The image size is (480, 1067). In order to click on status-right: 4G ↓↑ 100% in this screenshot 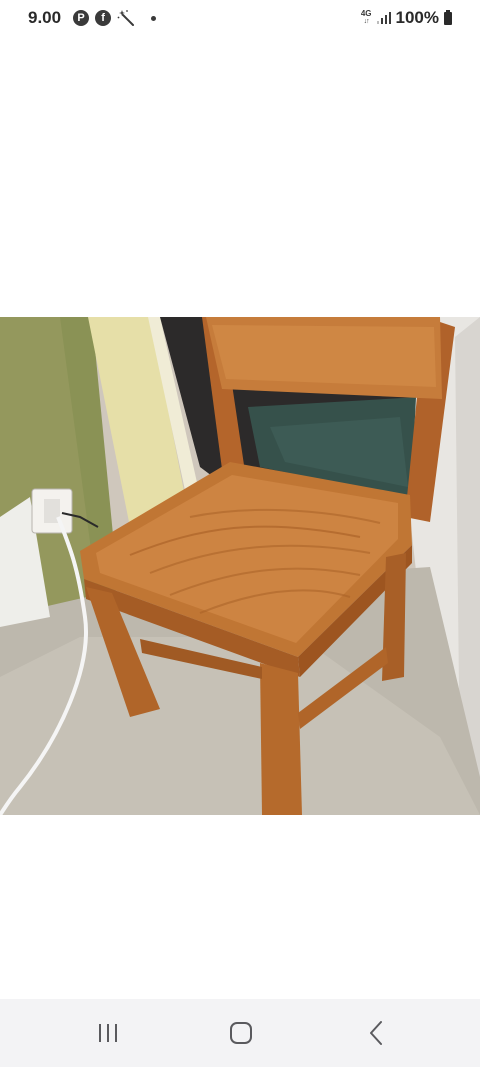, I will do `click(406, 18)`.